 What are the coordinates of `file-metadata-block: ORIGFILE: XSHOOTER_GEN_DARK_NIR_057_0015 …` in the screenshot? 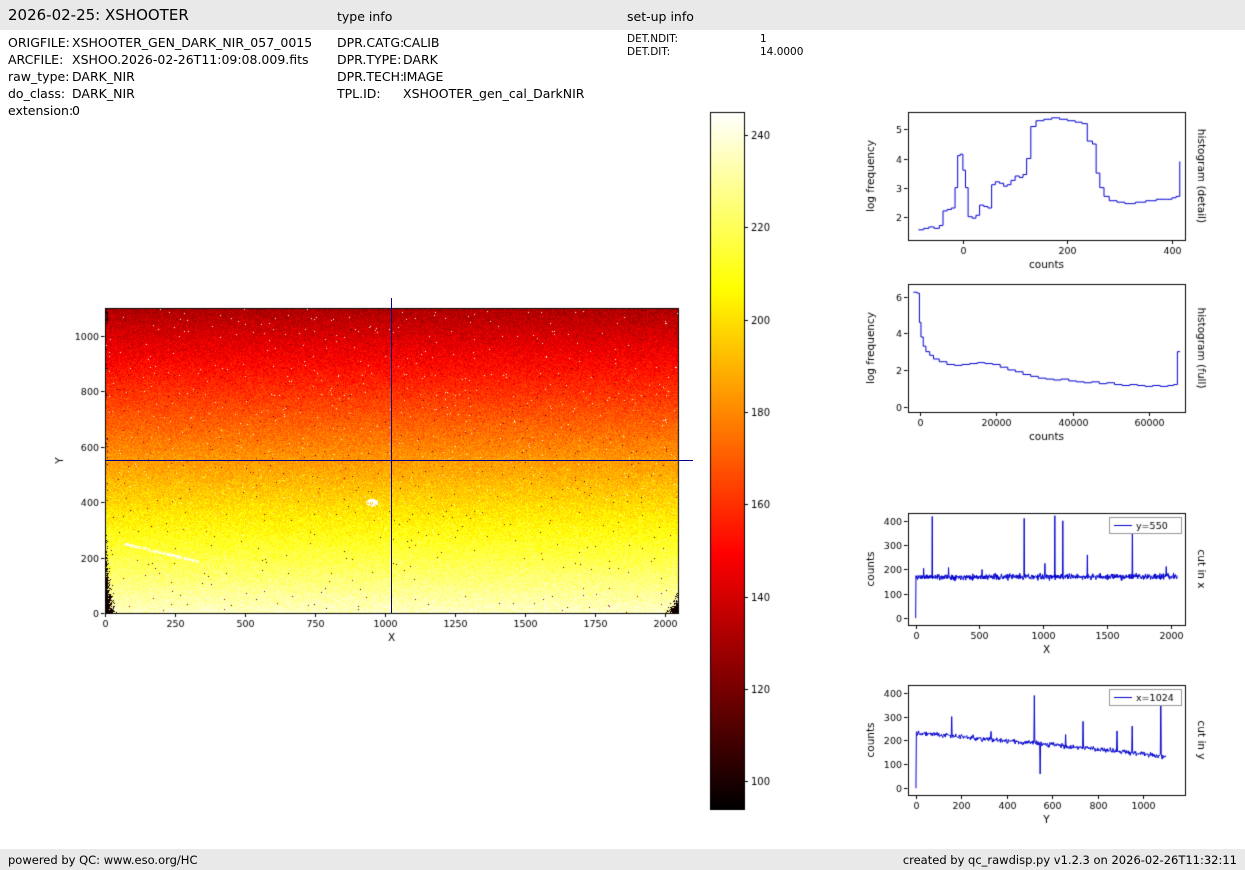 It's located at (160, 76).